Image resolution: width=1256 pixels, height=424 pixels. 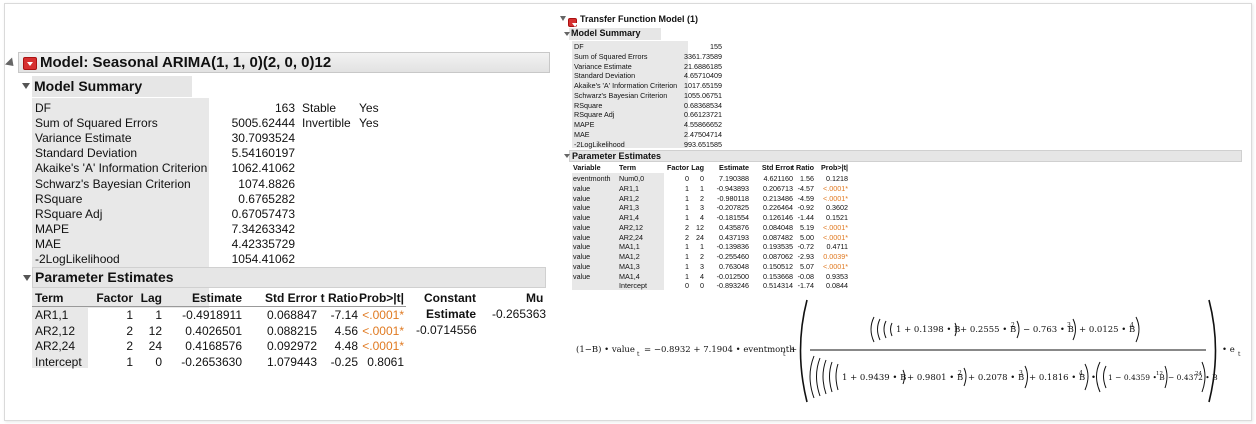 What do you see at coordinates (88, 86) in the screenshot?
I see `model-summary-title: Model Summary` at bounding box center [88, 86].